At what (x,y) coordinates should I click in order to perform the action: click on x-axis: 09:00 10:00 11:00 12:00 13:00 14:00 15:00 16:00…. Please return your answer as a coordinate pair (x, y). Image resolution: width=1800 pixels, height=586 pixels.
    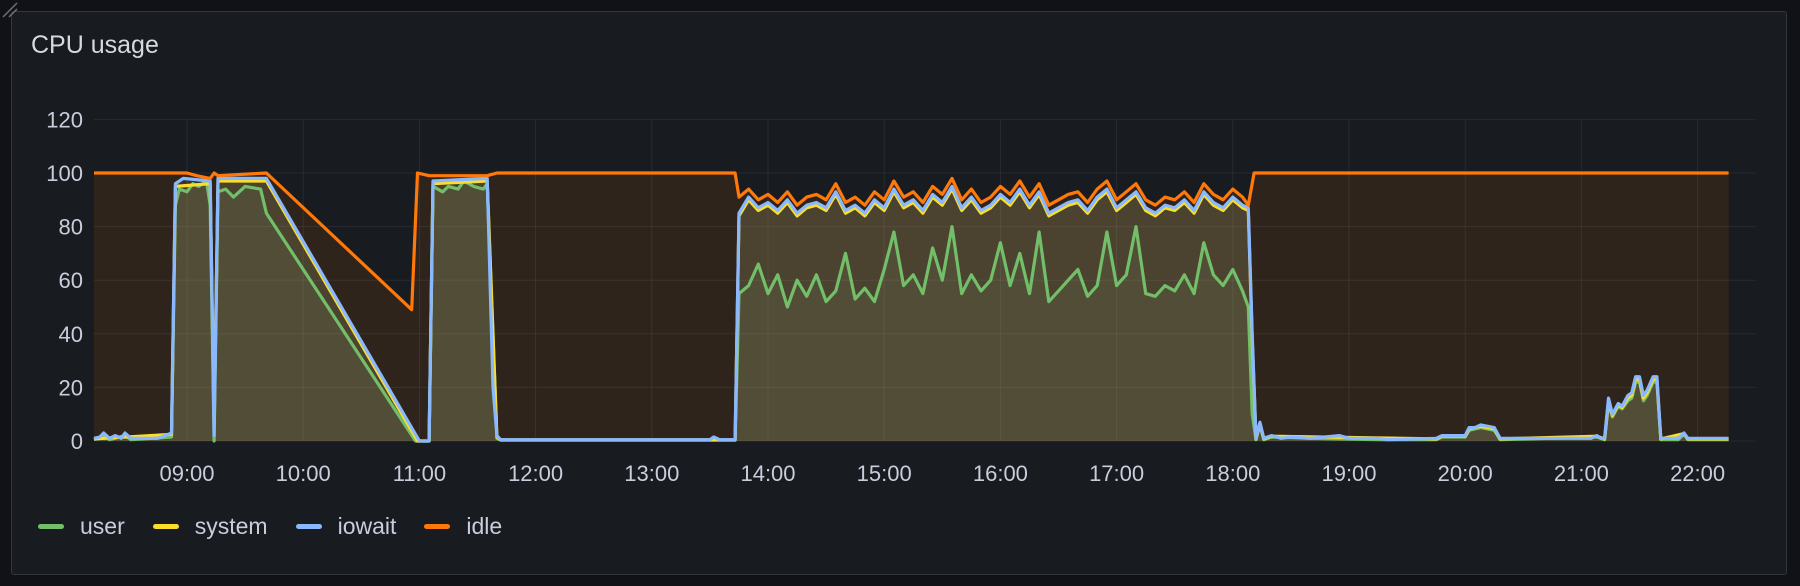
    Looking at the image, I should click on (942, 473).